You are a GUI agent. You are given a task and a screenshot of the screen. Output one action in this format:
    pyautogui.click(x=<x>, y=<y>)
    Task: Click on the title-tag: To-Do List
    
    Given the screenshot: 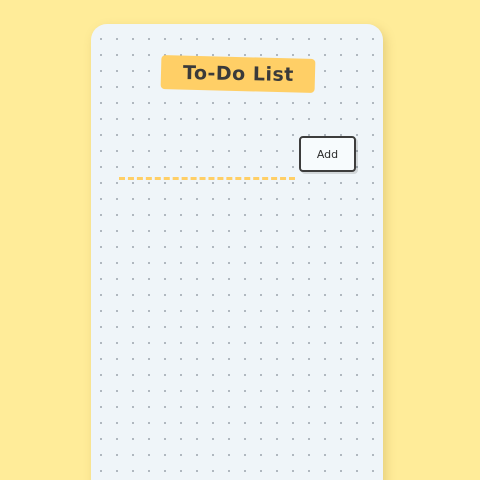 What is the action you would take?
    pyautogui.click(x=238, y=74)
    